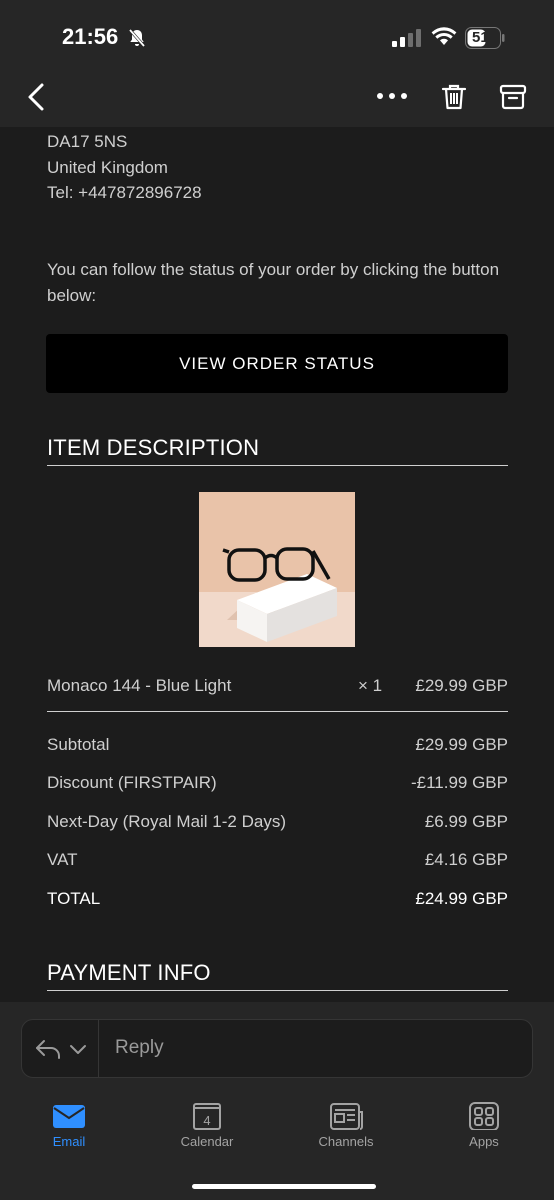 The width and height of the screenshot is (554, 1200). Describe the element at coordinates (484, 1141) in the screenshot. I see `tab-label: Apps` at that location.